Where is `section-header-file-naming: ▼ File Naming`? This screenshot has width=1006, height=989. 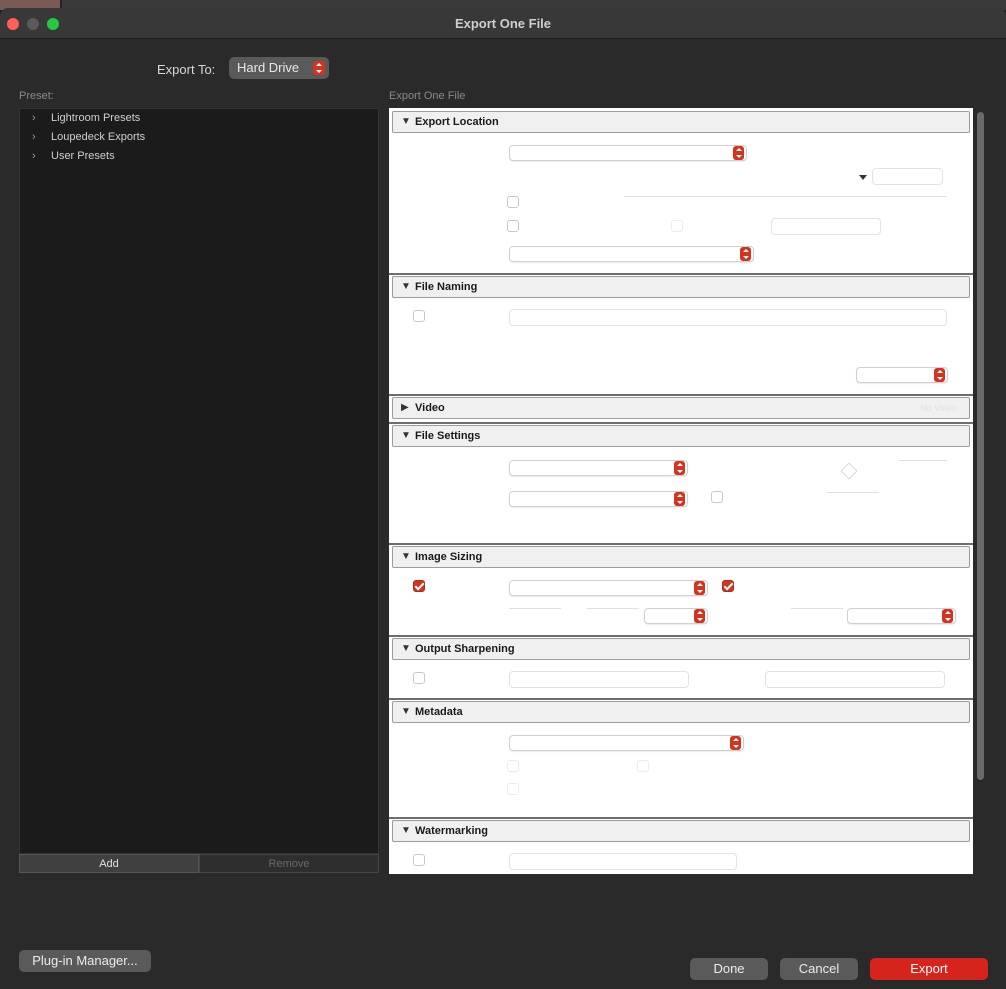
section-header-file-naming: ▼ File Naming is located at coordinates (681, 287).